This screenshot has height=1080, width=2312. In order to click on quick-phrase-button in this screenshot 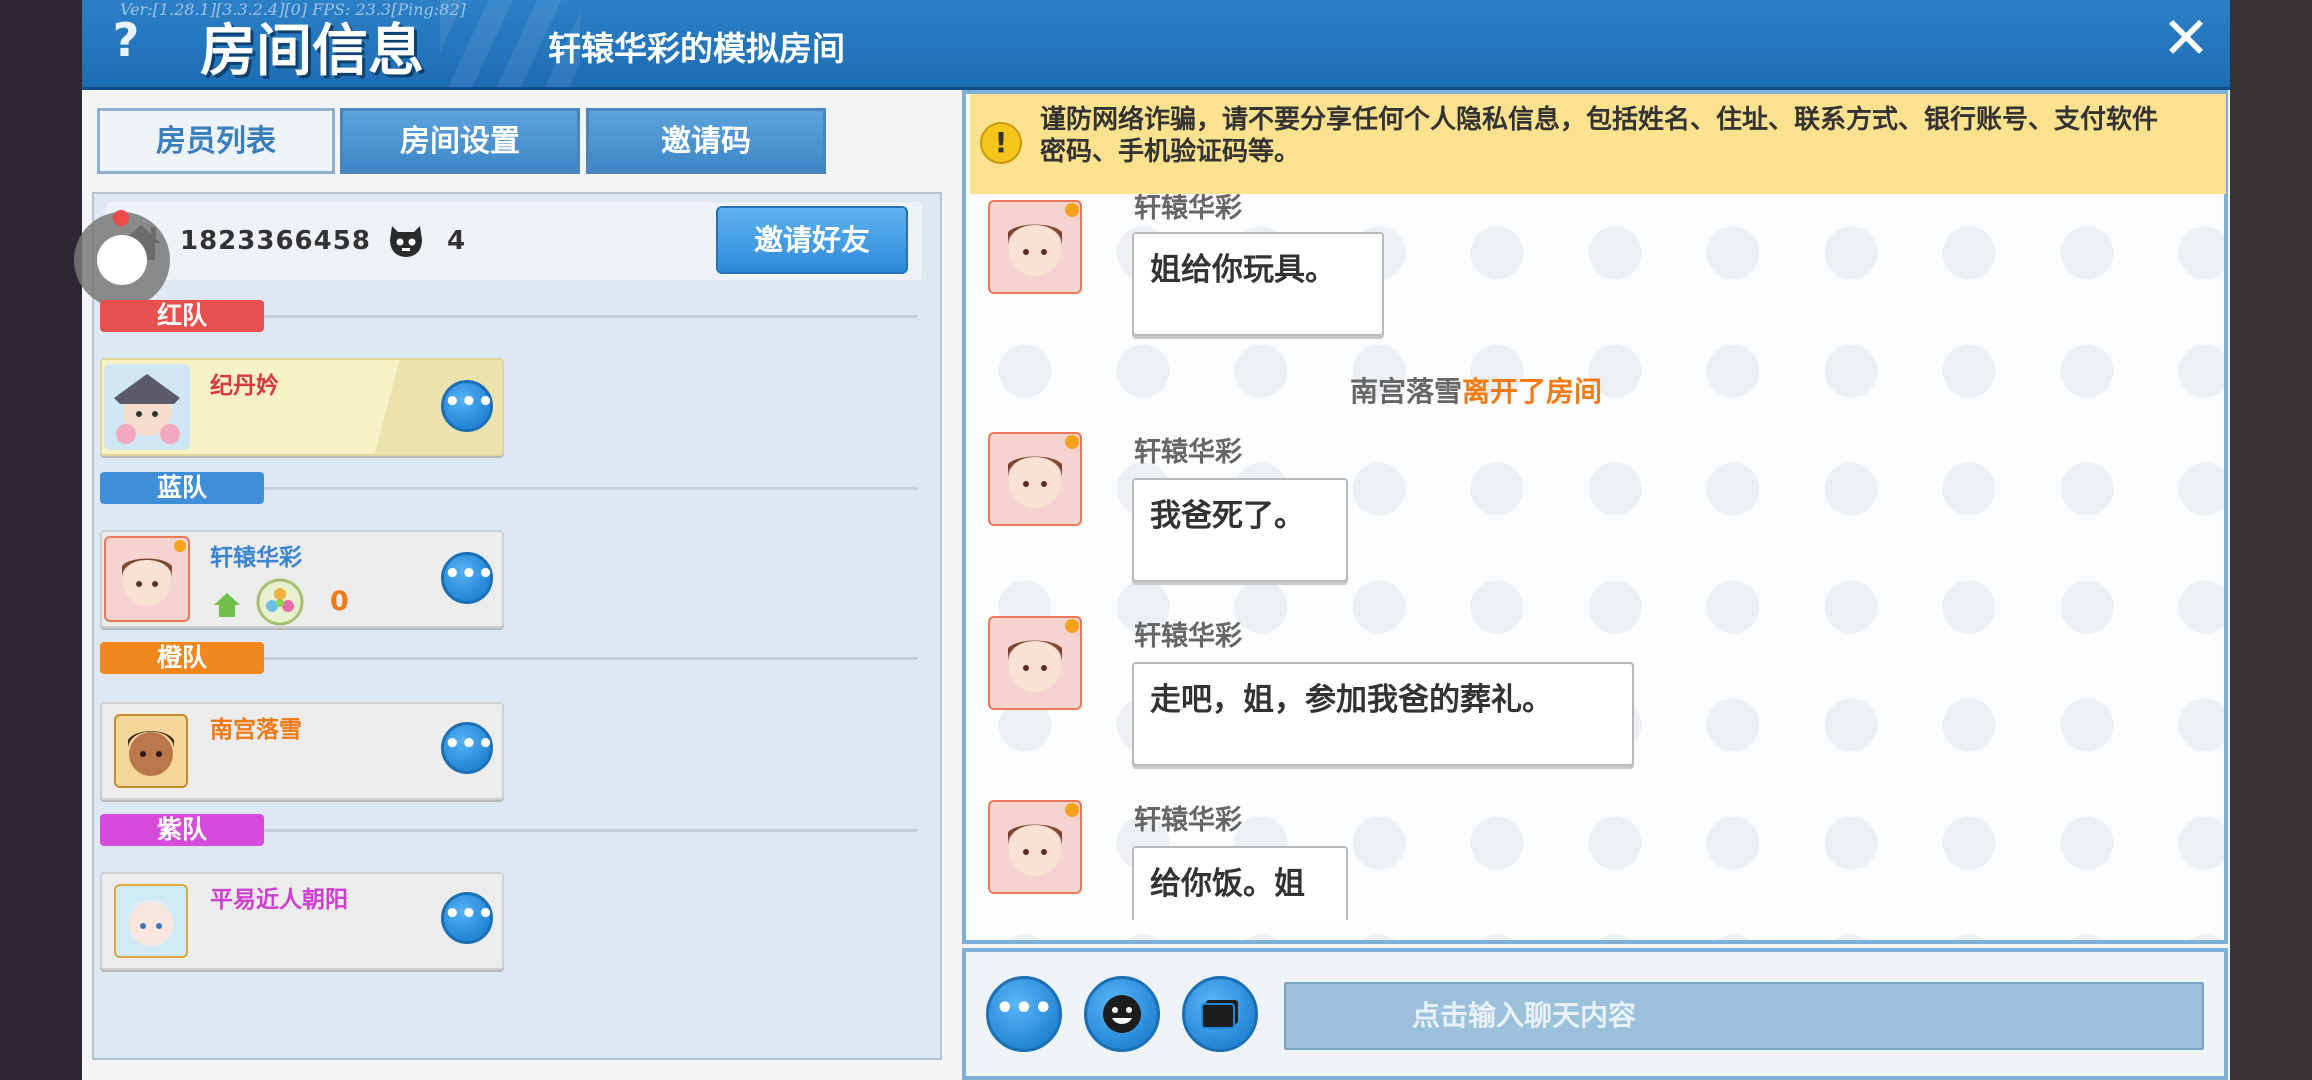, I will do `click(1220, 1014)`.